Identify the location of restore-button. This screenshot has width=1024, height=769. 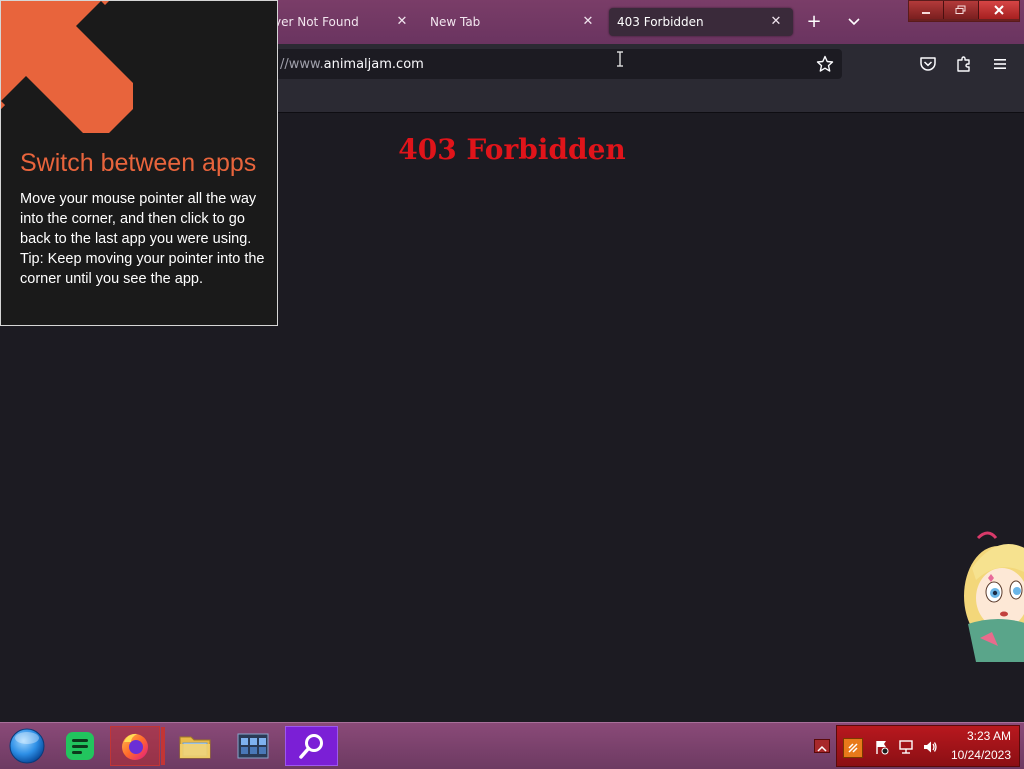
(960, 10).